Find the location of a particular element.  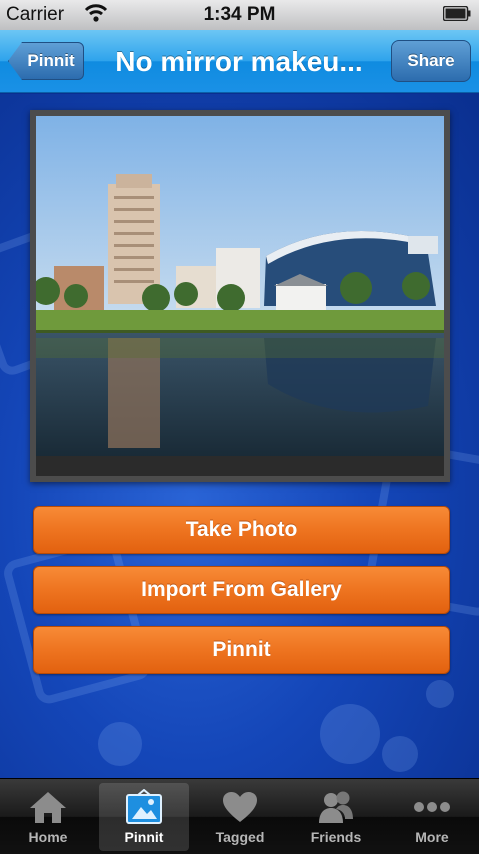

heart-icon is located at coordinates (240, 807).